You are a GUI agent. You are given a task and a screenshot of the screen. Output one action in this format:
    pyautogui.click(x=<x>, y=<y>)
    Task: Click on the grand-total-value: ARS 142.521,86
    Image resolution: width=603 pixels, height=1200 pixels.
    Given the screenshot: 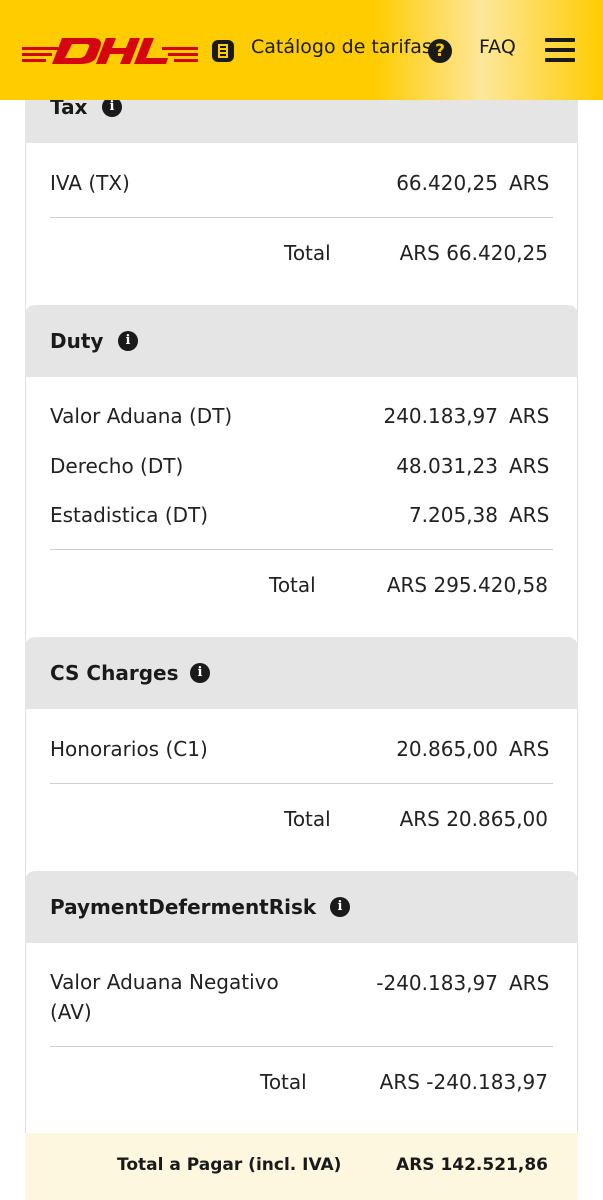 What is the action you would take?
    pyautogui.click(x=472, y=1165)
    